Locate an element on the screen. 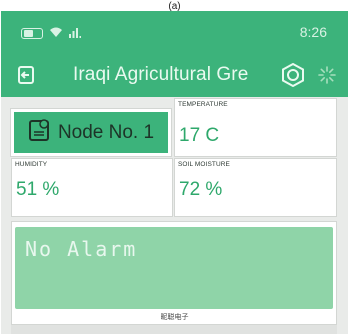 The image size is (349, 334). temperature-label: TEMPERATURE is located at coordinates (203, 104).